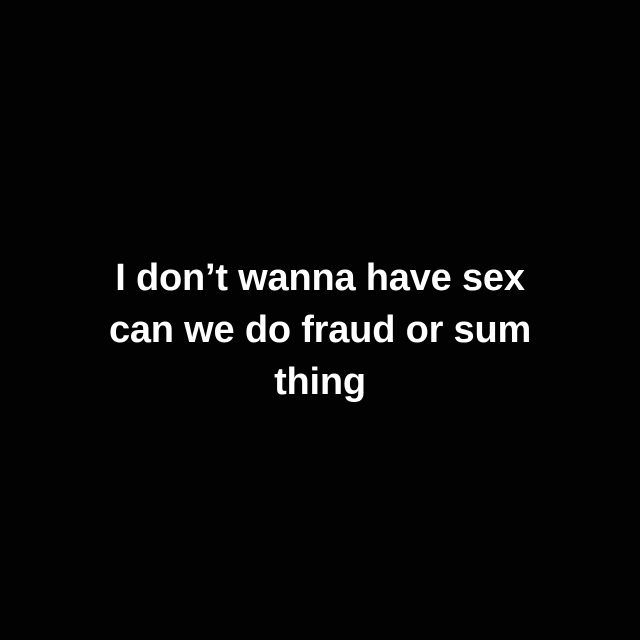 The image size is (640, 640). Describe the element at coordinates (320, 278) in the screenshot. I see `caption-line-1: I don’t wanna have sex` at that location.